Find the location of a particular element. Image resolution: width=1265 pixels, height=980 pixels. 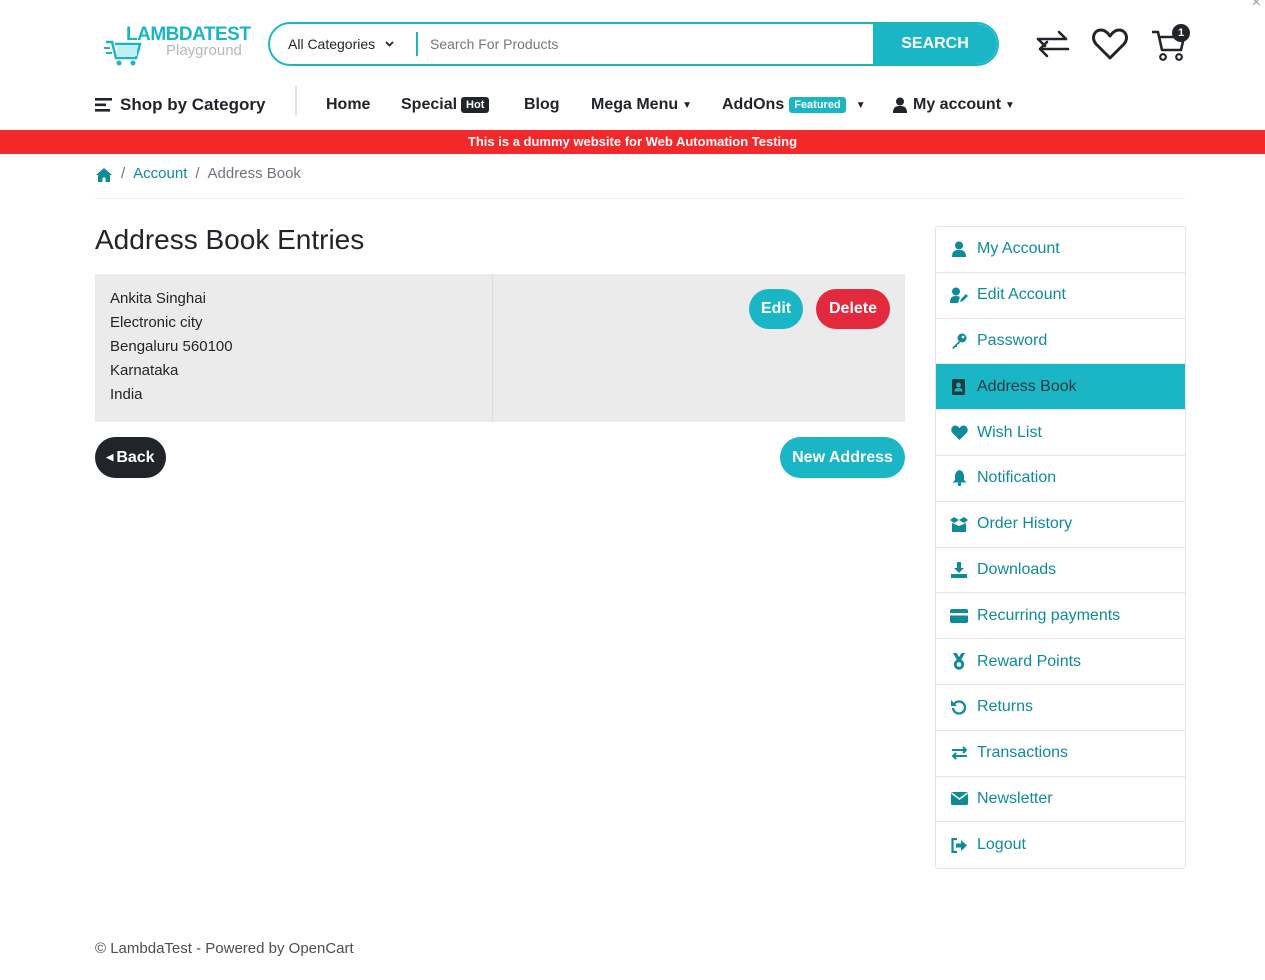

user-edit-icon is located at coordinates (959, 295).